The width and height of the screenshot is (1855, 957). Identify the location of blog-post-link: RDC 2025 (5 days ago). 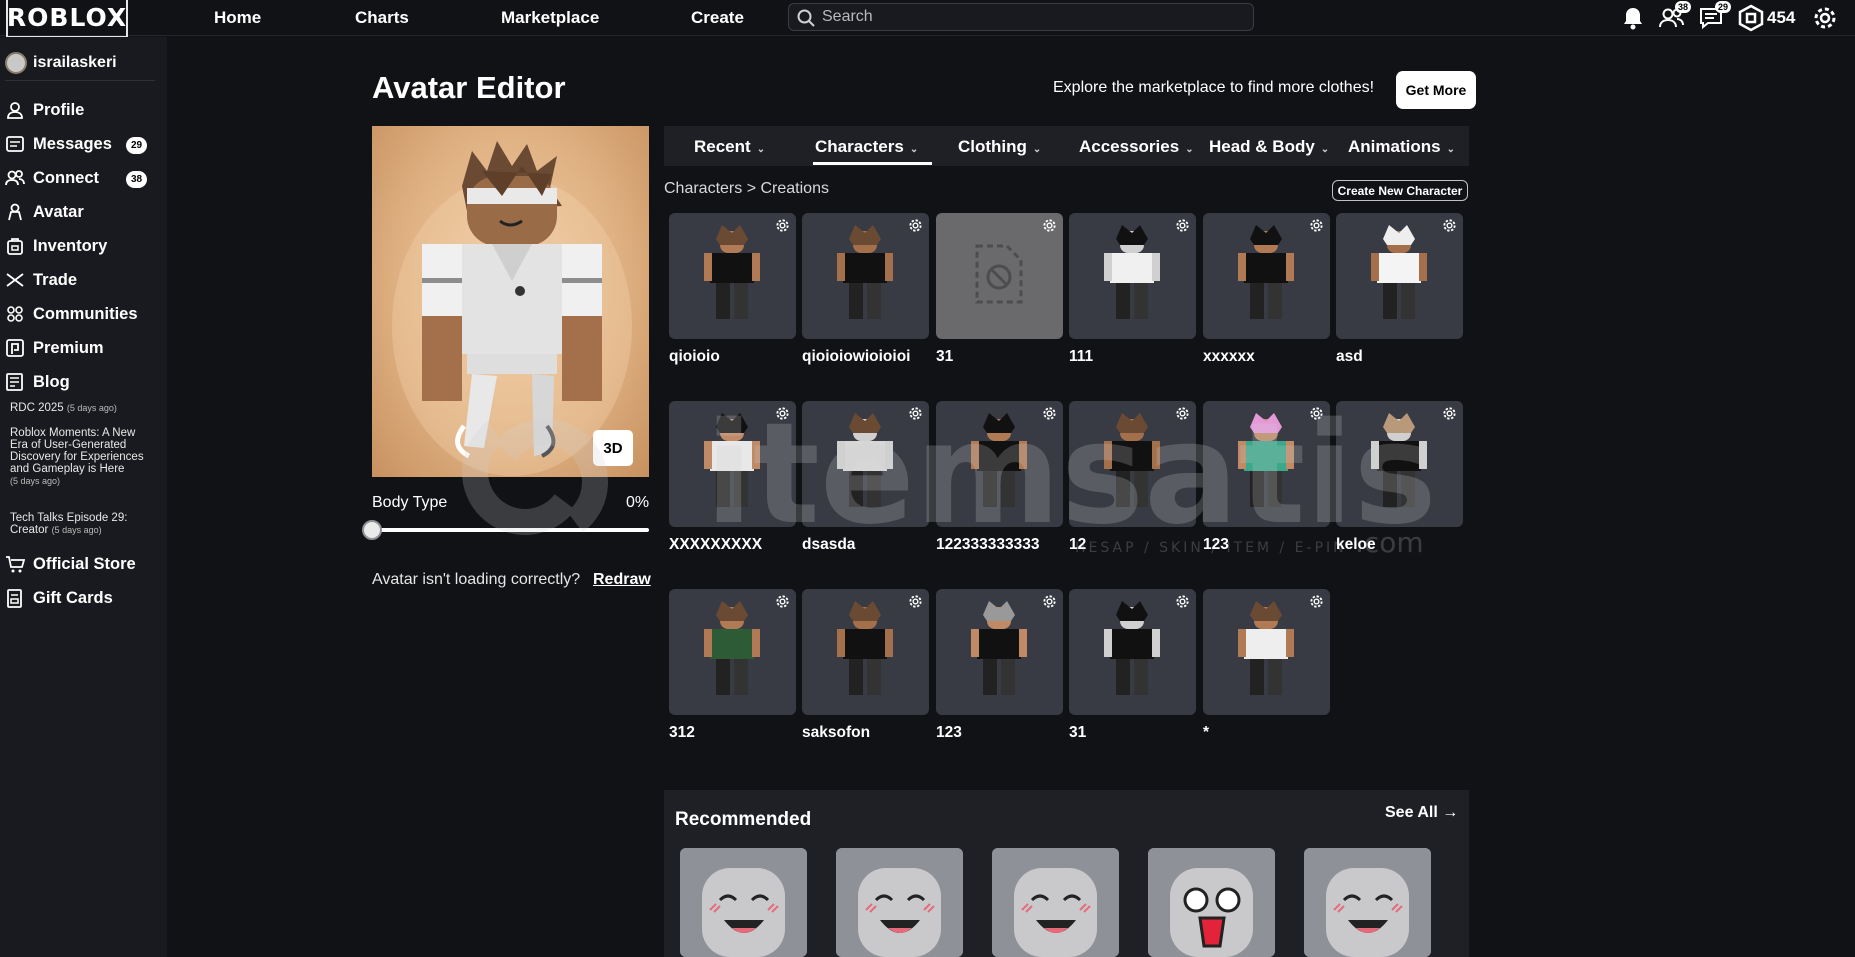
(80, 408).